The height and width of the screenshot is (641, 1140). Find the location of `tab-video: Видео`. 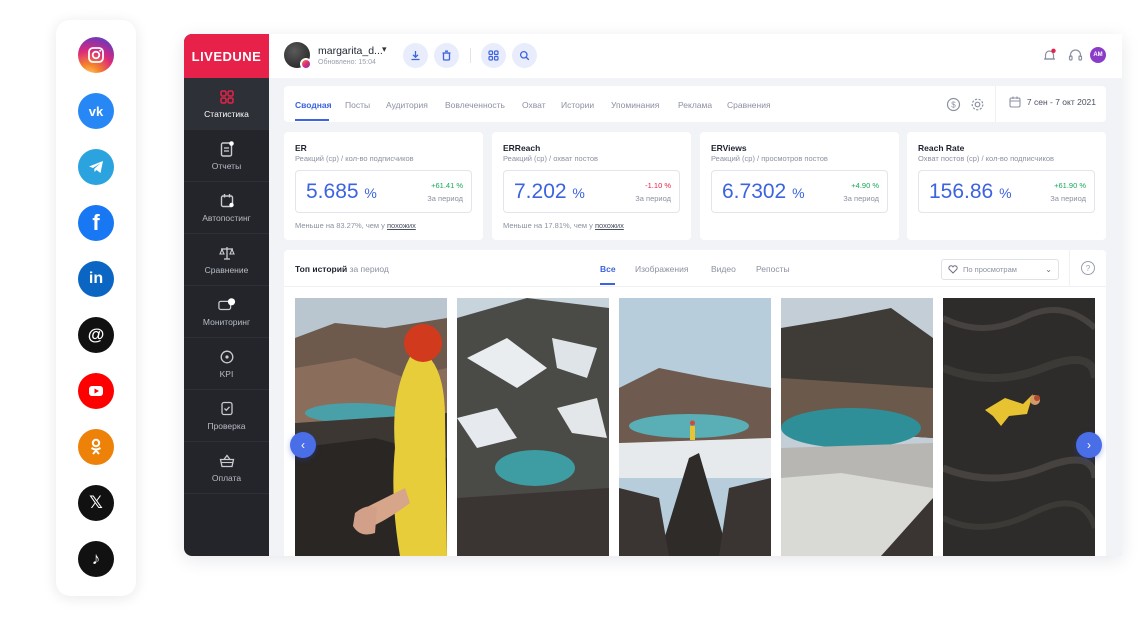

tab-video: Видео is located at coordinates (723, 269).